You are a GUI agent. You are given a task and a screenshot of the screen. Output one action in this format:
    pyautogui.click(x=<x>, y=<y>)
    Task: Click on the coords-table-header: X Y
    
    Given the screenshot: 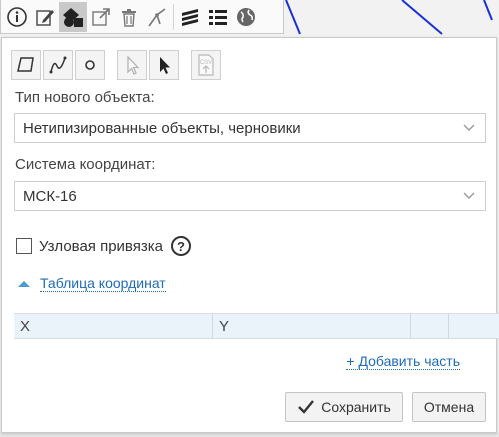 What is the action you would take?
    pyautogui.click(x=256, y=326)
    